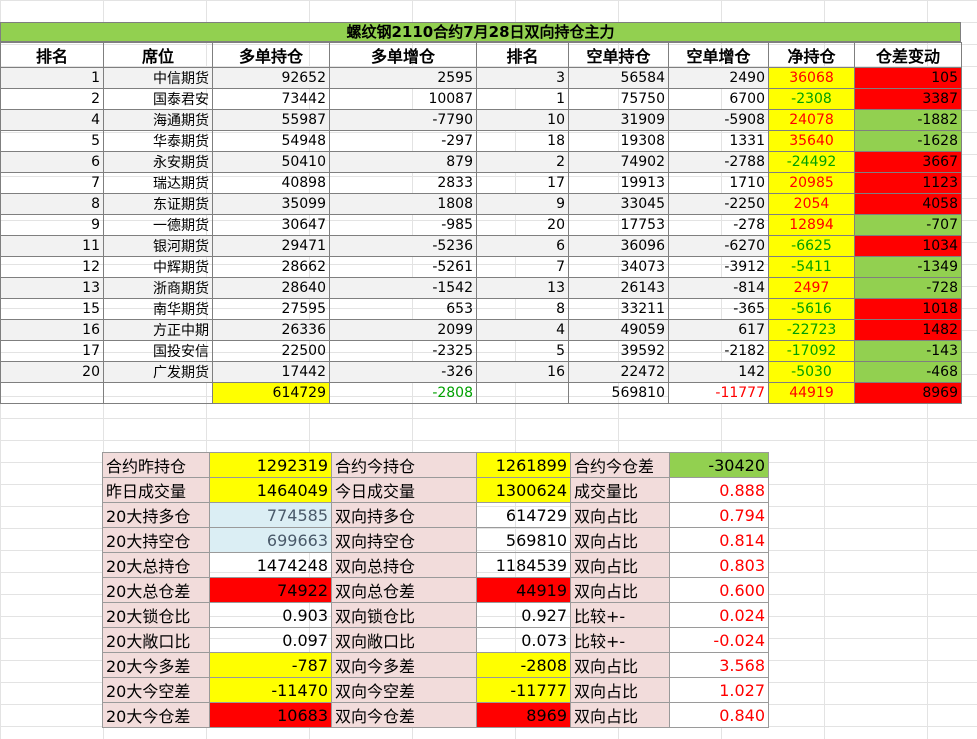 Image resolution: width=977 pixels, height=739 pixels. I want to click on stat-value: 3.568, so click(719, 665).